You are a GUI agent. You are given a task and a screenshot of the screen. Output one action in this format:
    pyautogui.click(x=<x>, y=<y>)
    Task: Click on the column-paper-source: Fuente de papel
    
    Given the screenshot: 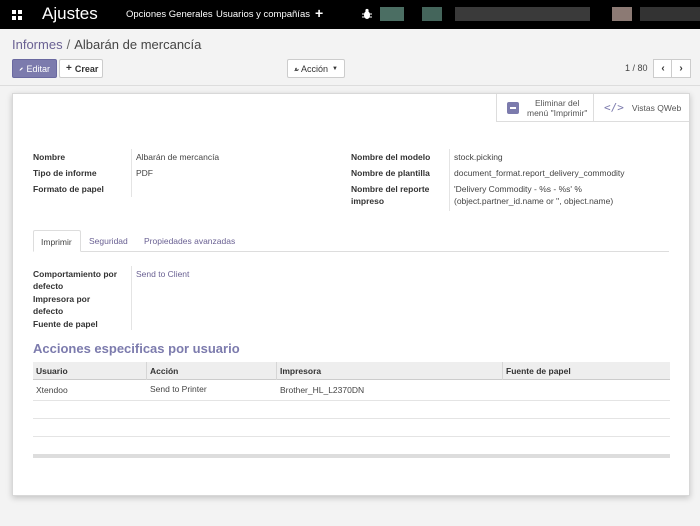 What is the action you would take?
    pyautogui.click(x=538, y=371)
    